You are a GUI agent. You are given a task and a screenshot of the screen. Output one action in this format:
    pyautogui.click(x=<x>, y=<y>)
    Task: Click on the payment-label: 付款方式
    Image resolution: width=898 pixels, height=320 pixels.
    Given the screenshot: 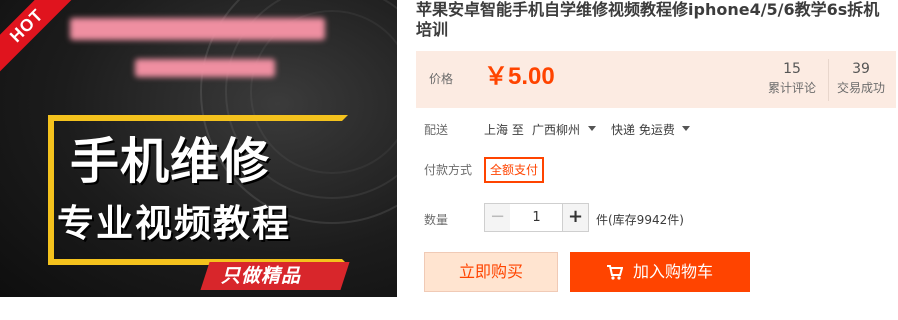 What is the action you would take?
    pyautogui.click(x=448, y=170)
    